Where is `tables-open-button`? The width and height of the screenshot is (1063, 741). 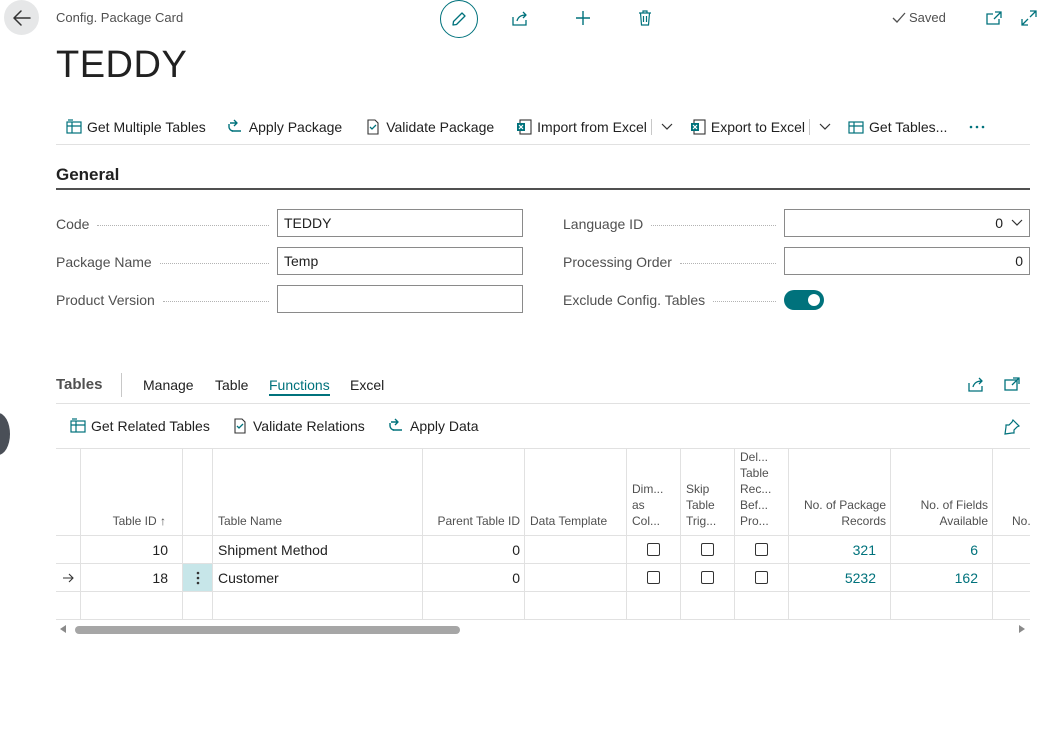
tables-open-button is located at coordinates (1012, 384).